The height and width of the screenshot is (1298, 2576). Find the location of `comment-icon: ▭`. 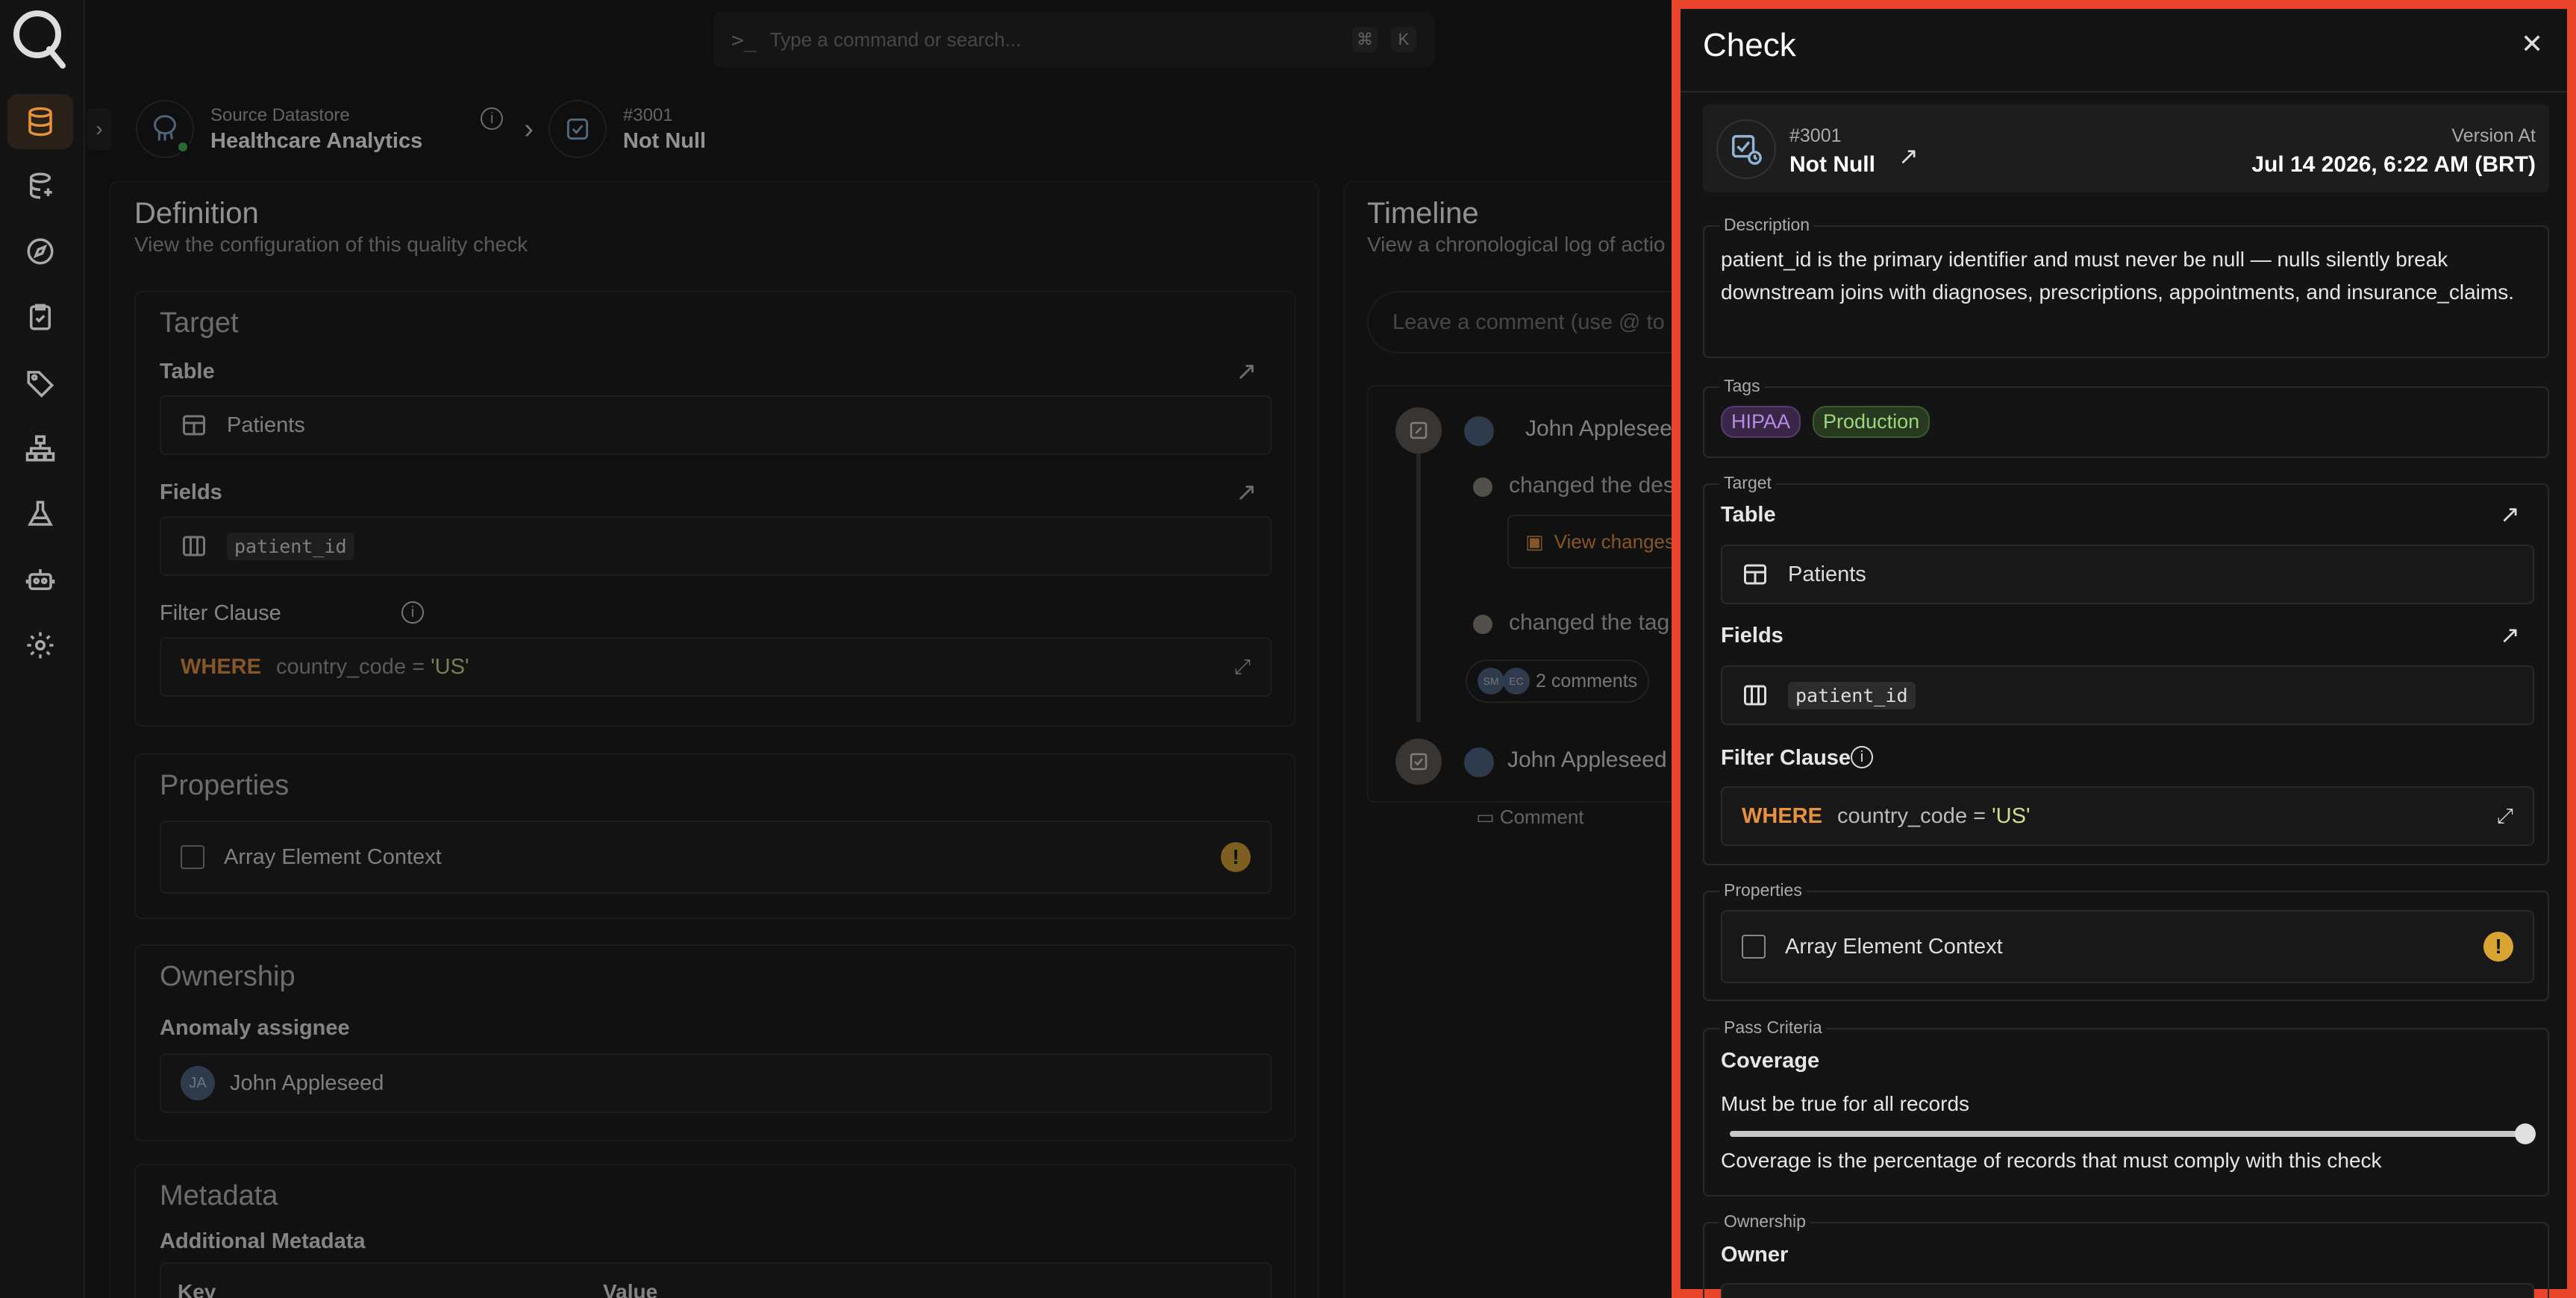

comment-icon: ▭ is located at coordinates (1485, 817).